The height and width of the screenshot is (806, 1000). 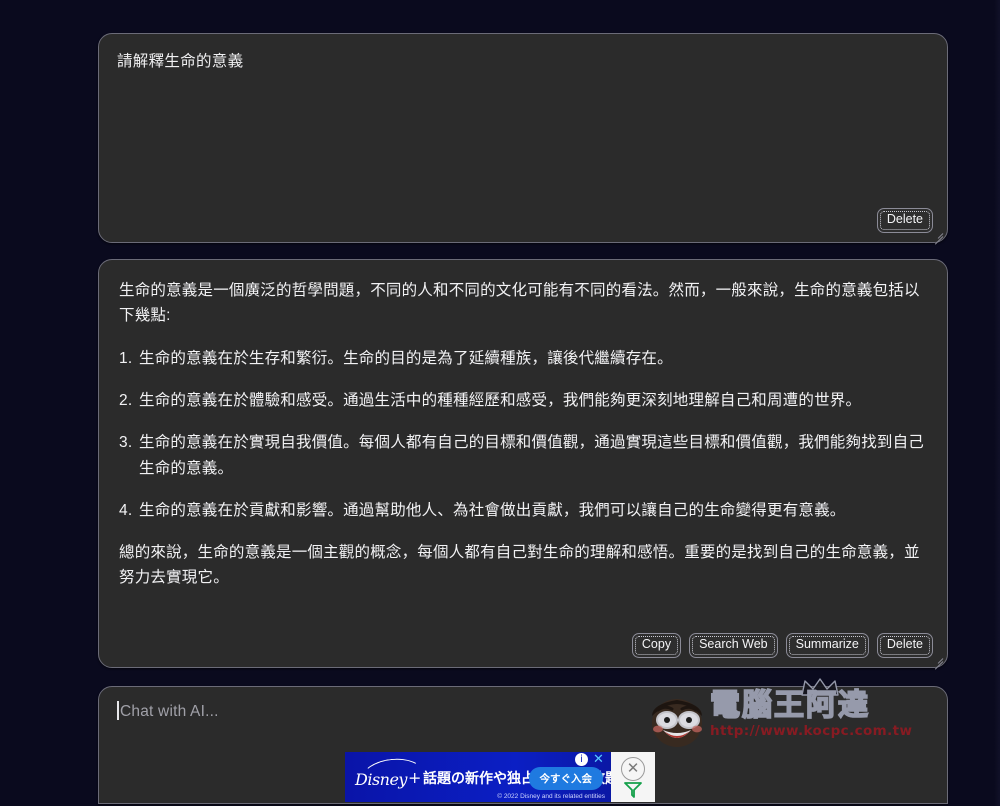 I want to click on prompt-text: 請解釋生命的意義, so click(x=180, y=61).